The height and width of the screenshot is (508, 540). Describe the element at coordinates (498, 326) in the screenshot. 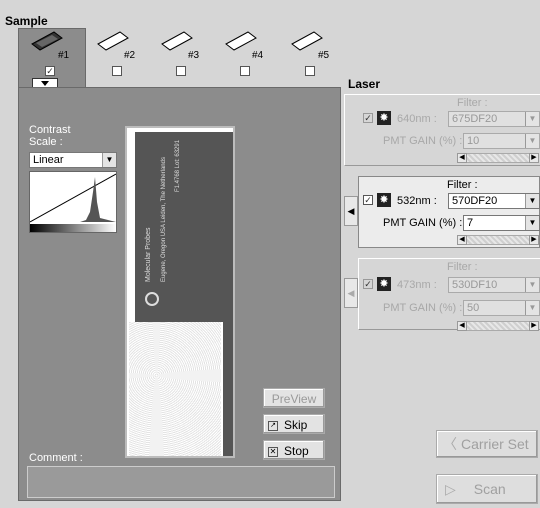

I see `laser-473-gain-slider: ◀ ▶` at that location.